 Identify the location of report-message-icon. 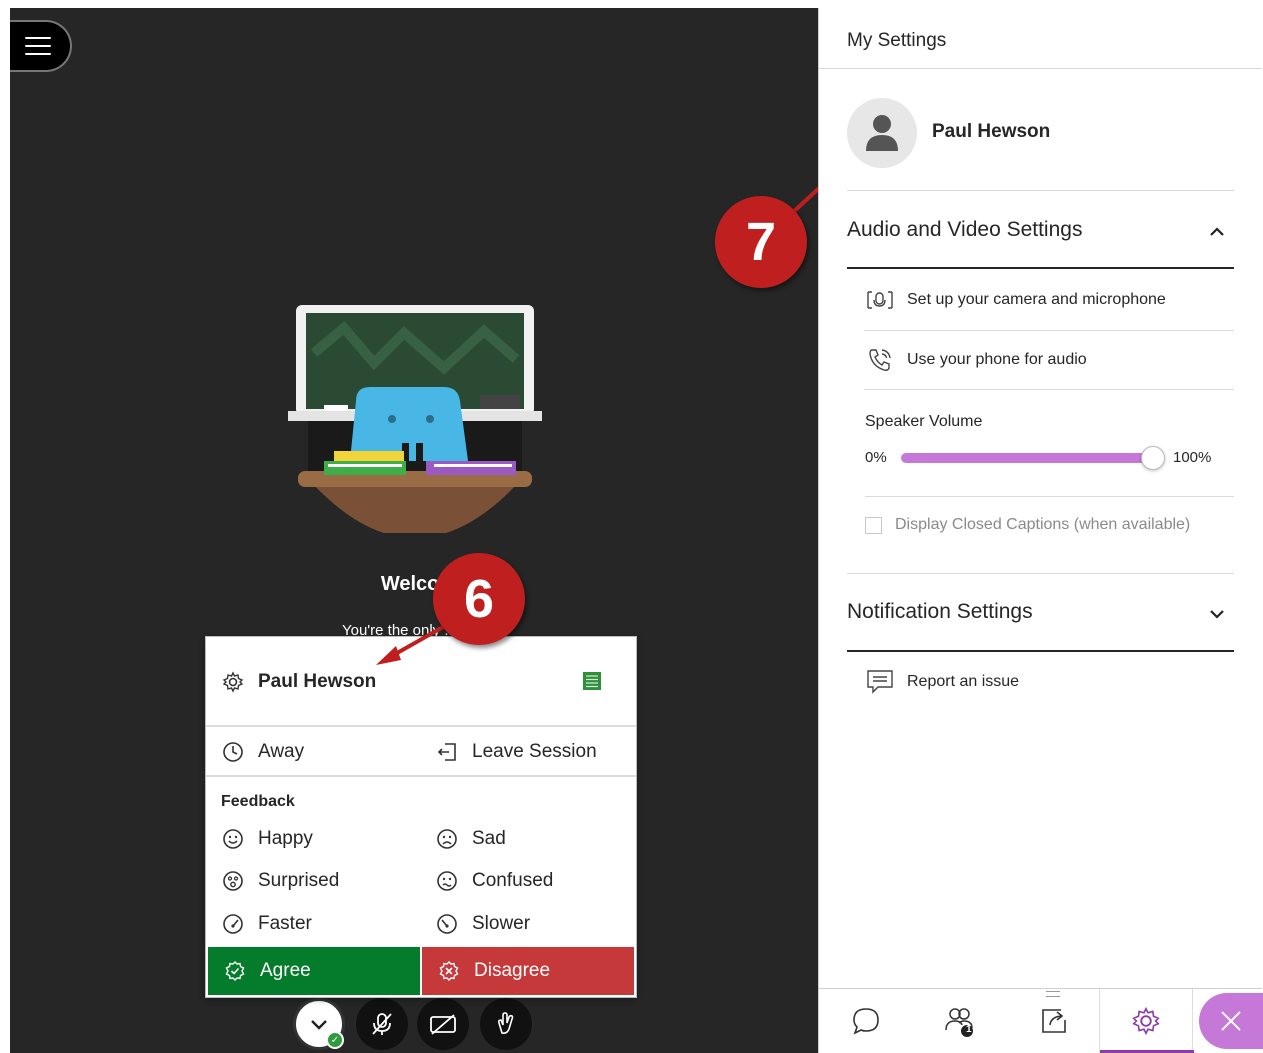
(880, 682).